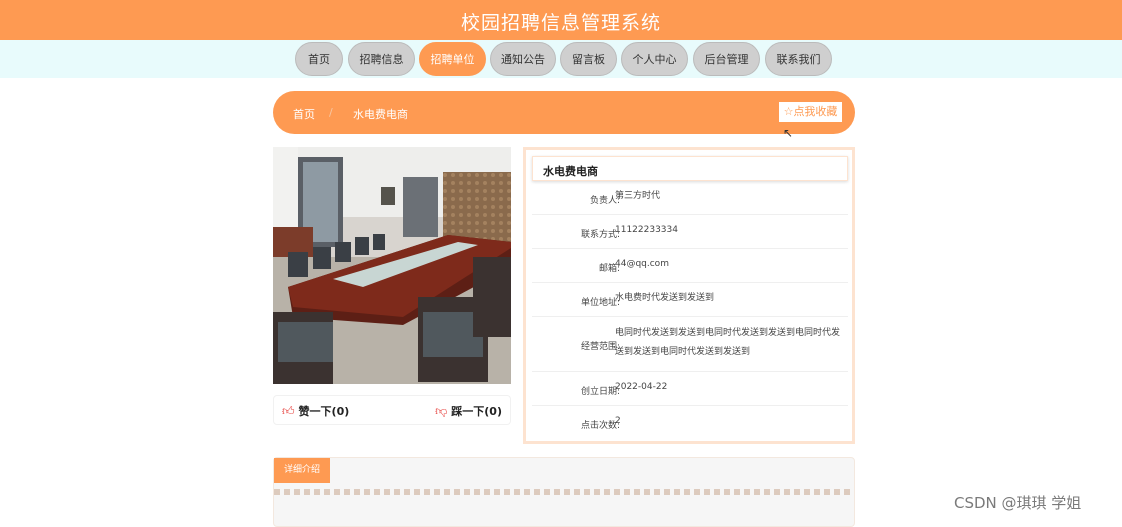  I want to click on like-button: 👍︎ 赞一下(0), so click(315, 411).